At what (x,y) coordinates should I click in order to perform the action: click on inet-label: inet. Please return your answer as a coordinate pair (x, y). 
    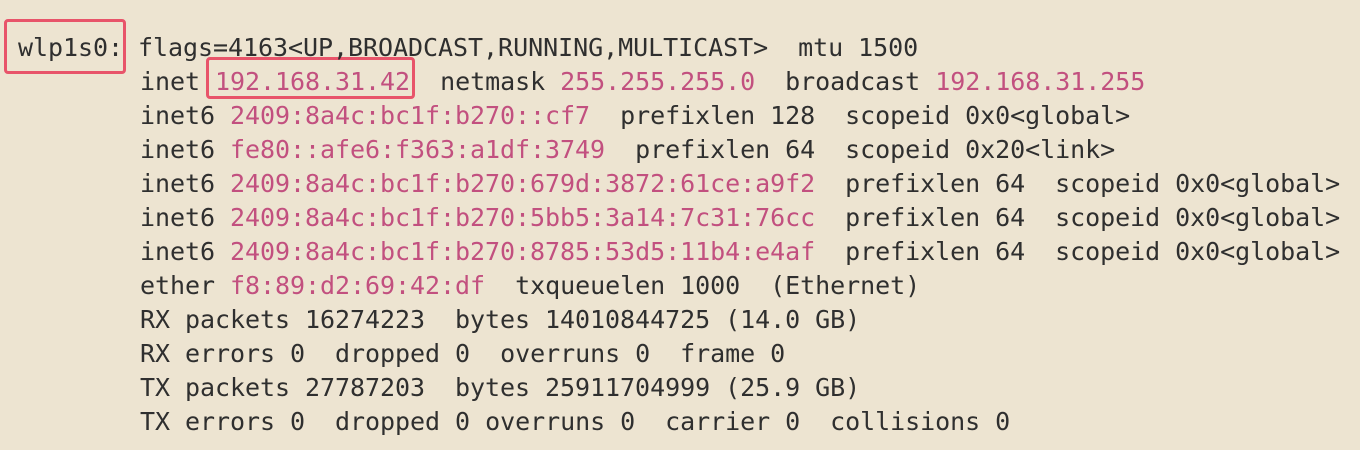
    Looking at the image, I should click on (170, 81).